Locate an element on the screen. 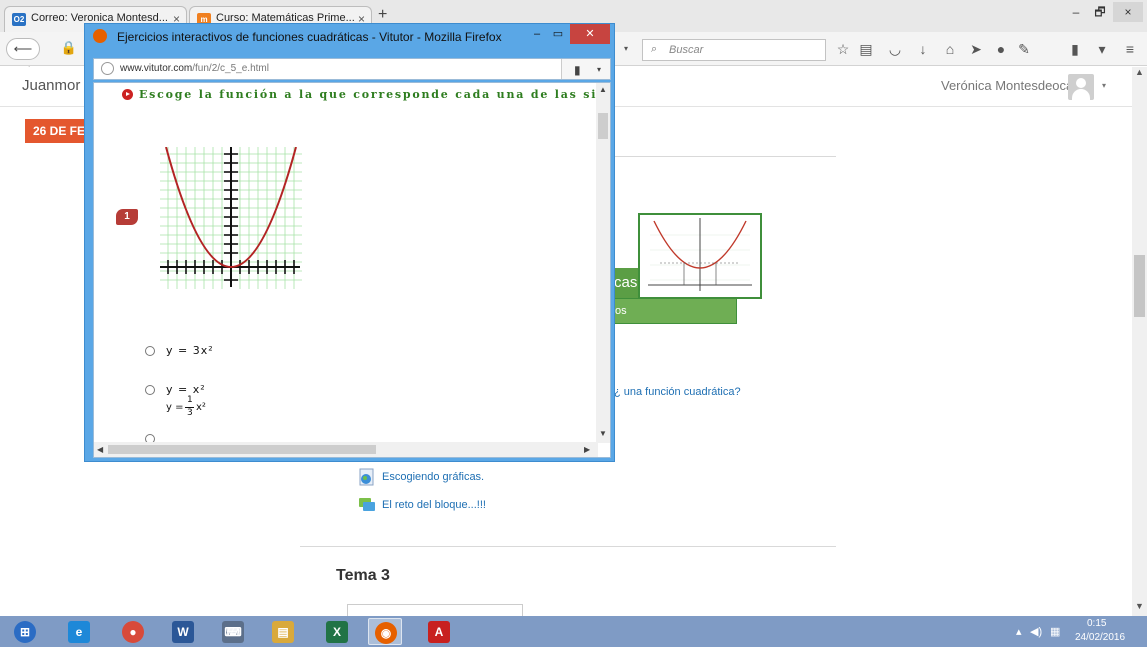  chrome-icon: ● is located at coordinates (133, 632).